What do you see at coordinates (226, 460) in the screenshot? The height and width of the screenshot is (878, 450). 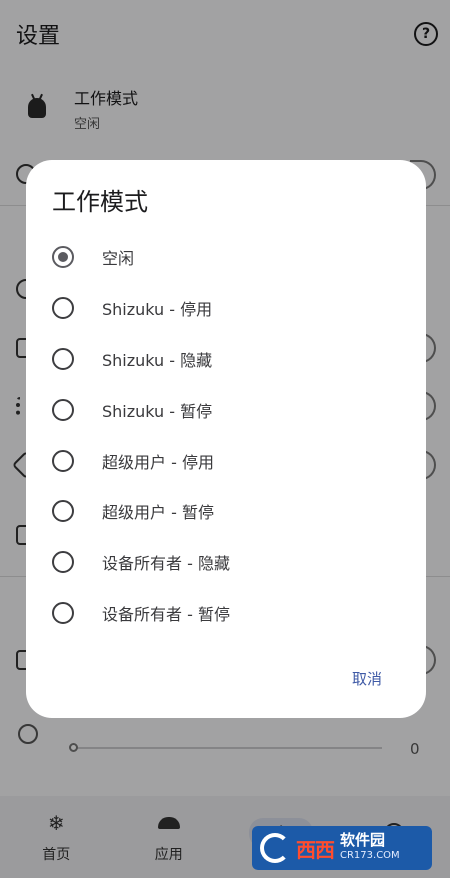 I see `option-root-disable: 超级用户 - 停用` at bounding box center [226, 460].